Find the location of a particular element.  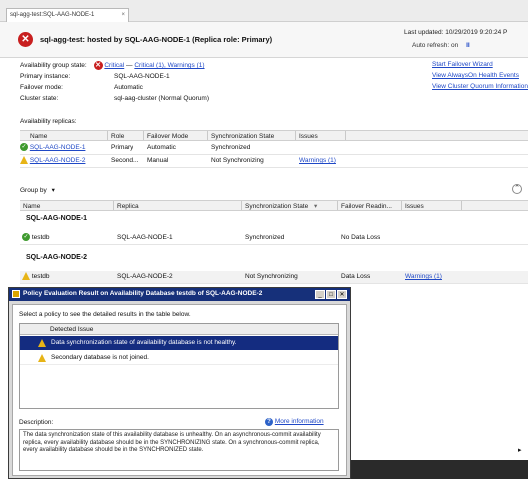

summary-label: Failover mode: is located at coordinates (41, 87).